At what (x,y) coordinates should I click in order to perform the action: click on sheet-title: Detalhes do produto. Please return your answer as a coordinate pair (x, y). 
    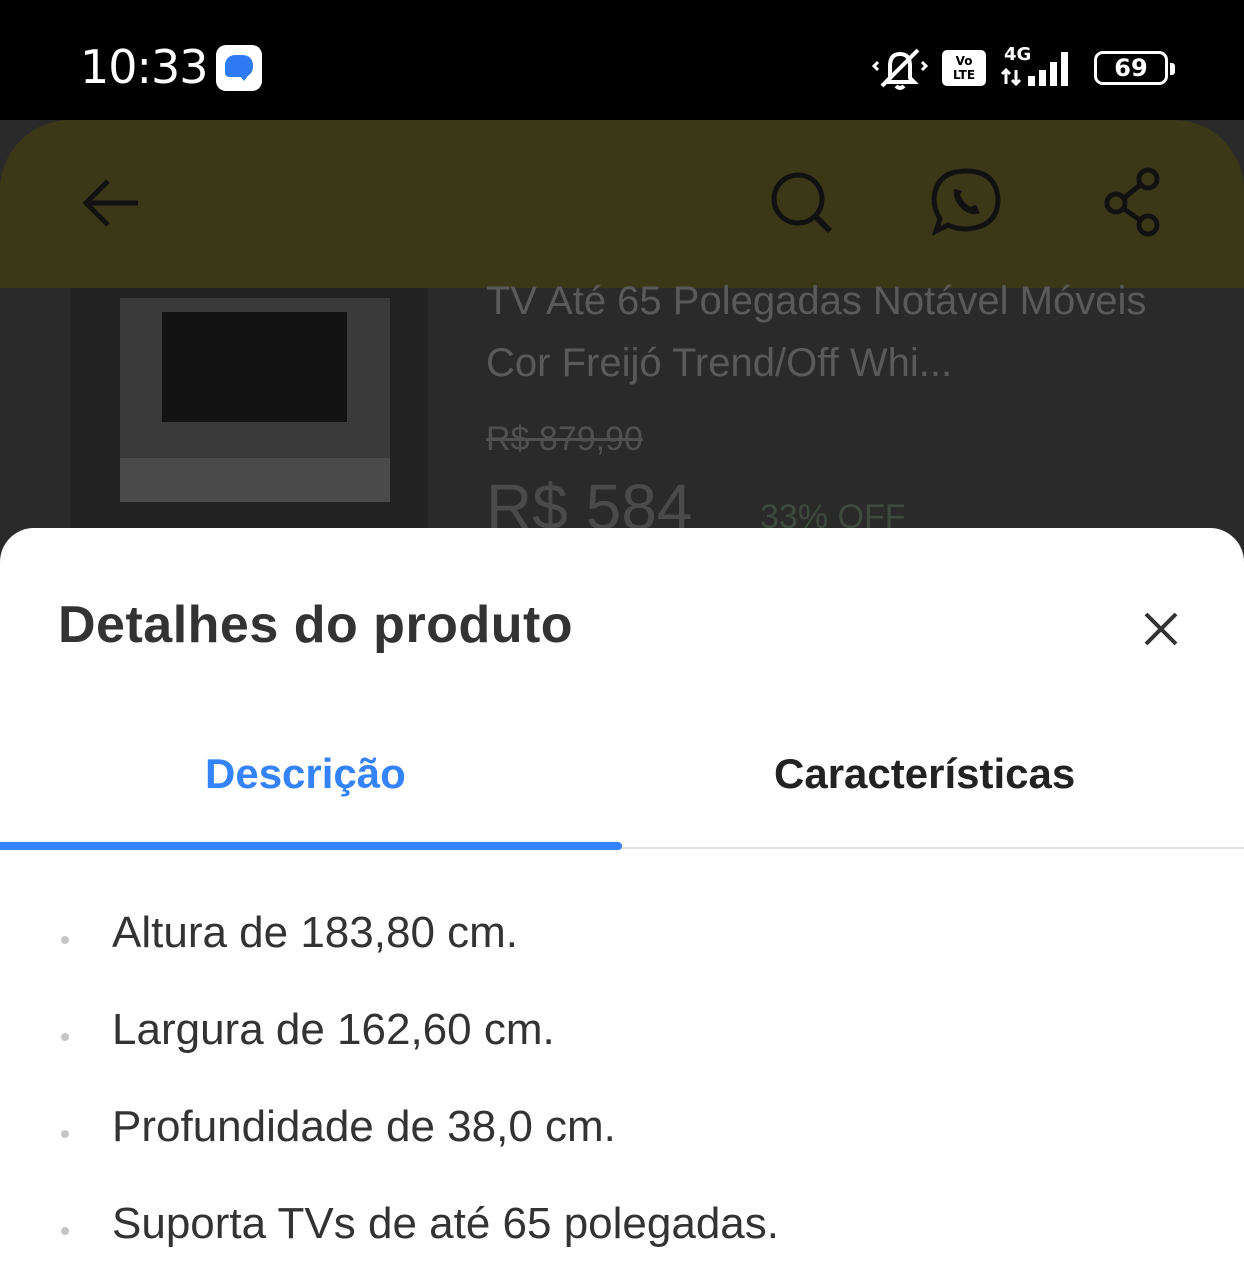
    Looking at the image, I should click on (316, 625).